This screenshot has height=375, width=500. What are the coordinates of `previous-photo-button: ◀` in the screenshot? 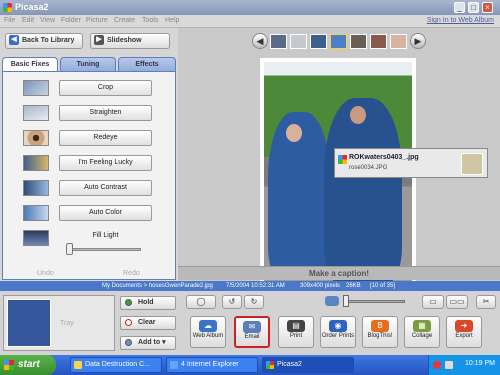 It's located at (260, 41).